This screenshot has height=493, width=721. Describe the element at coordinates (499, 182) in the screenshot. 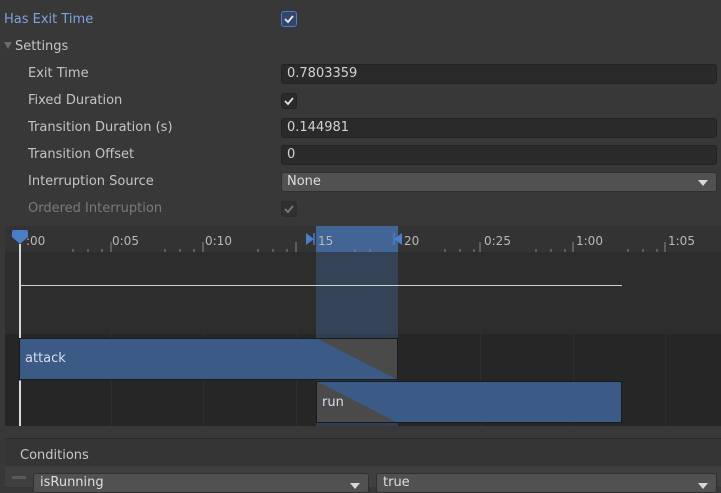

I see `interruption-source-dropdown: None` at that location.